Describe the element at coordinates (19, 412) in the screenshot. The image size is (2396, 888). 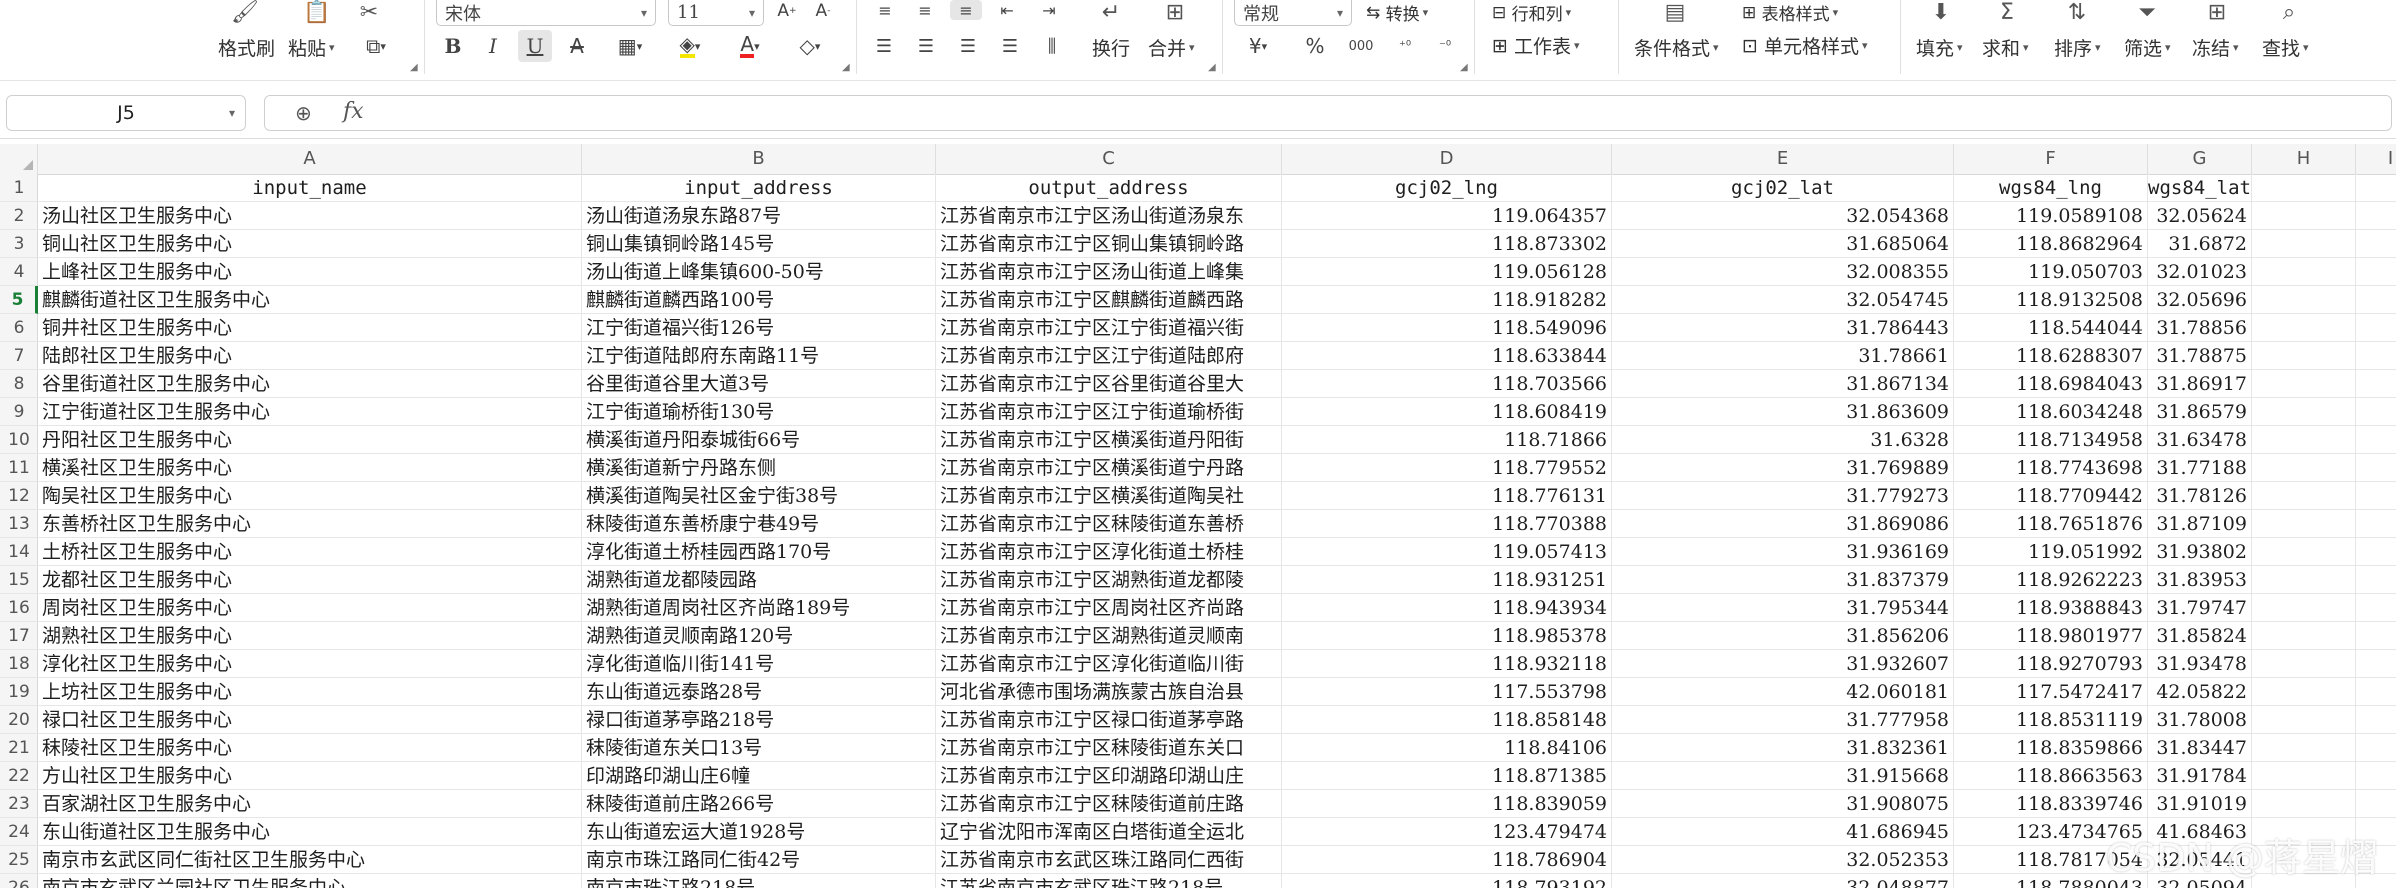
I see `row-header: 9` at that location.